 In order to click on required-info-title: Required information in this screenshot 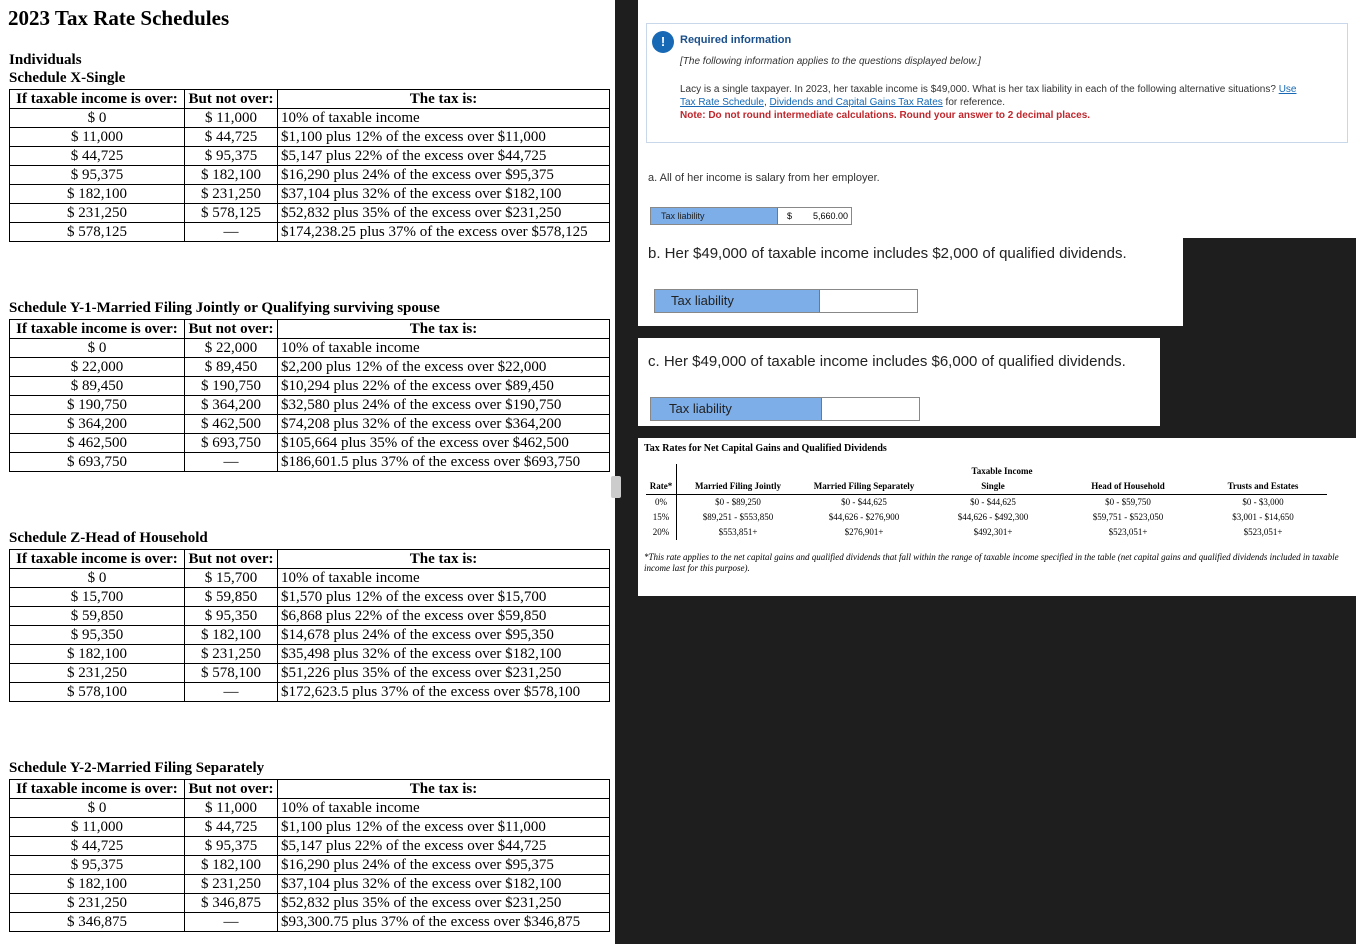, I will do `click(736, 40)`.